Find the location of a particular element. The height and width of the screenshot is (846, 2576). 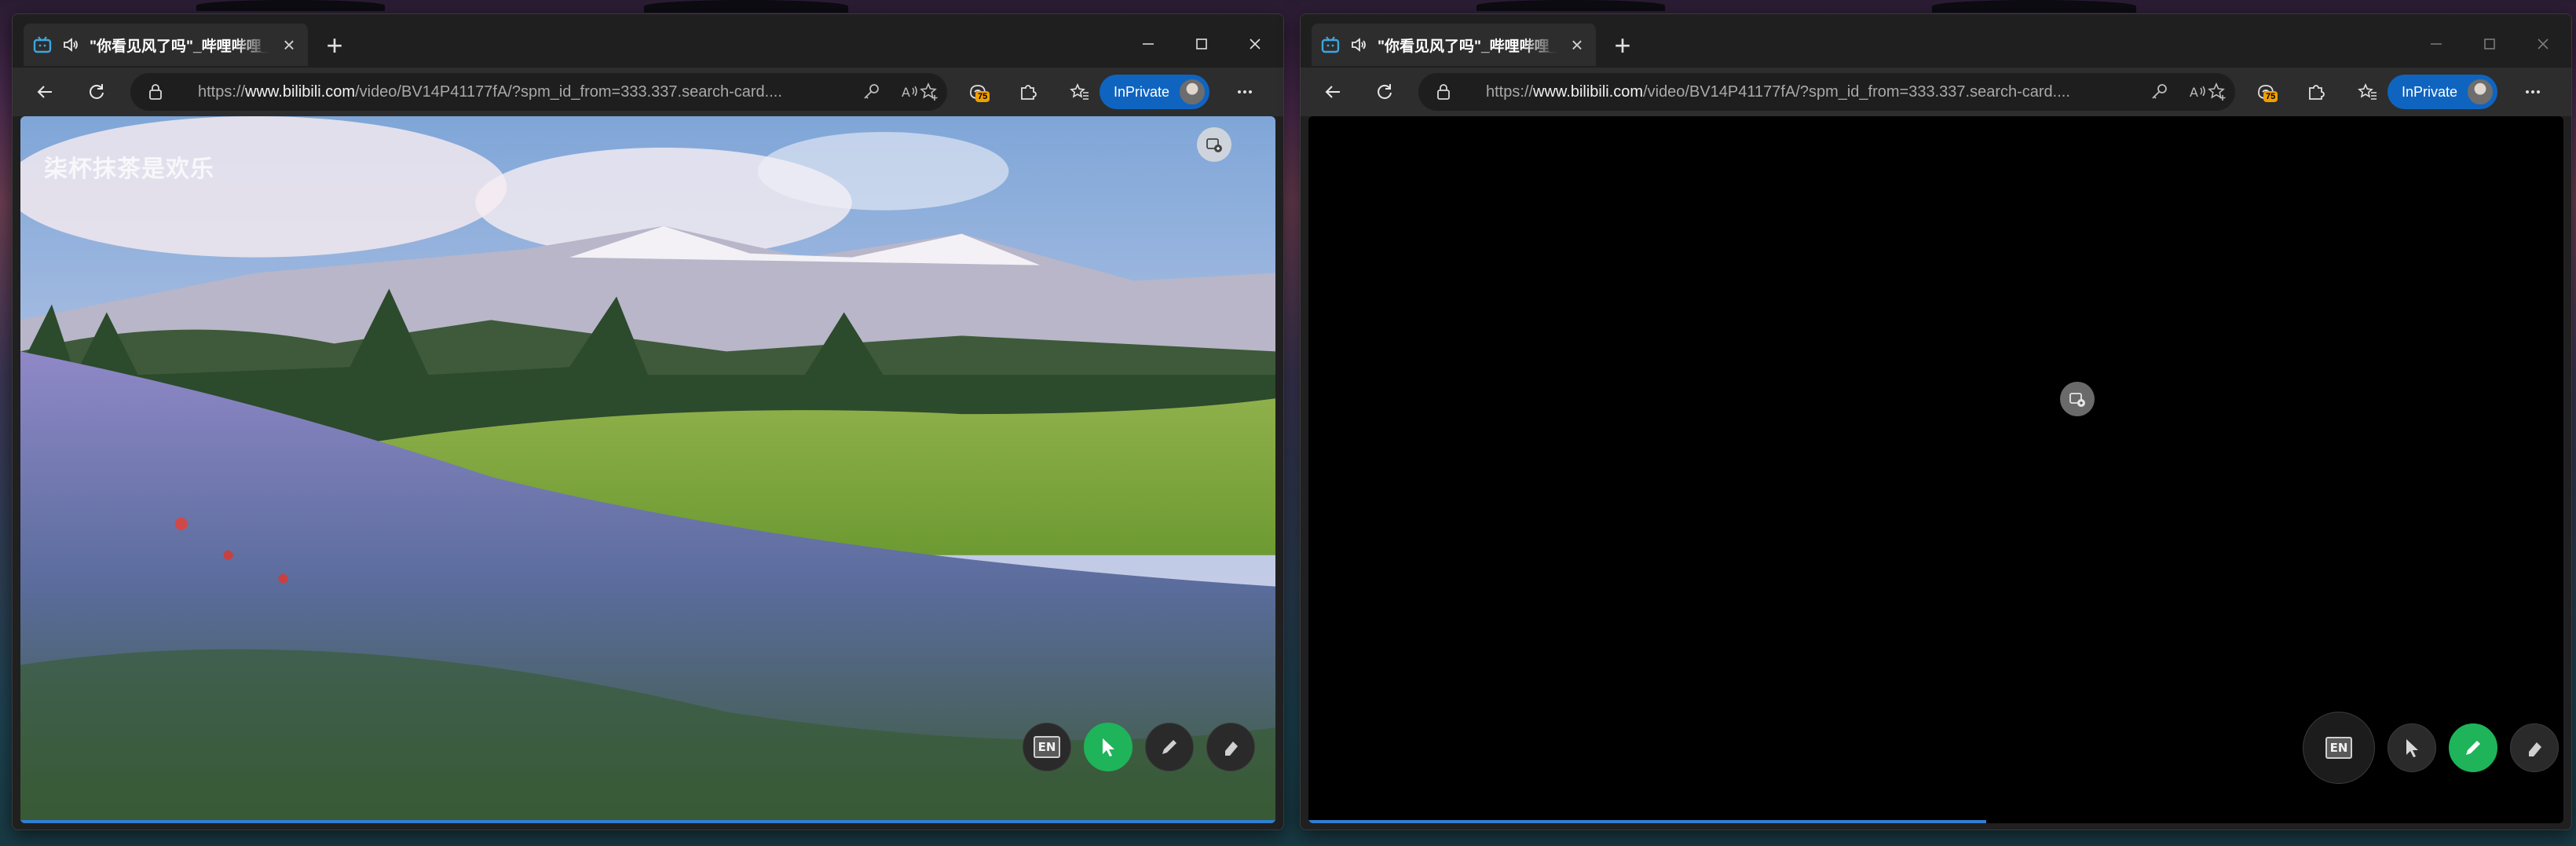

extension-count-badge: 75 is located at coordinates (2271, 96).